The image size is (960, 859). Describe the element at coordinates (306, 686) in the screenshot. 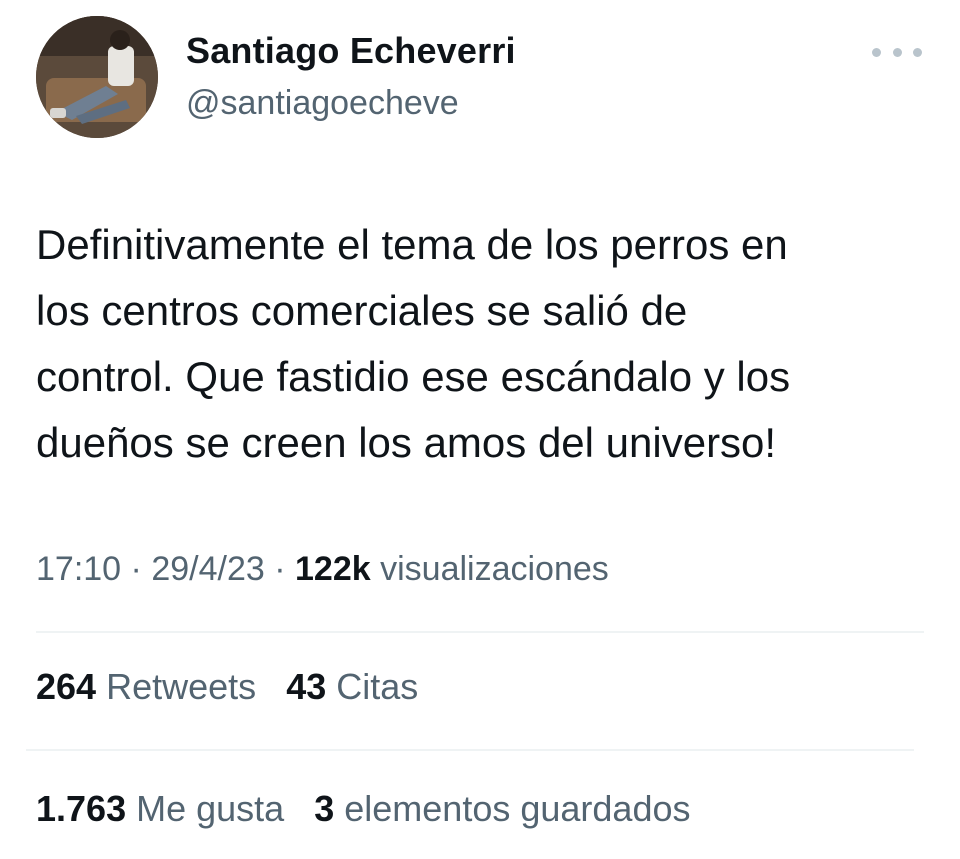

I see `quotes-count: 43` at that location.